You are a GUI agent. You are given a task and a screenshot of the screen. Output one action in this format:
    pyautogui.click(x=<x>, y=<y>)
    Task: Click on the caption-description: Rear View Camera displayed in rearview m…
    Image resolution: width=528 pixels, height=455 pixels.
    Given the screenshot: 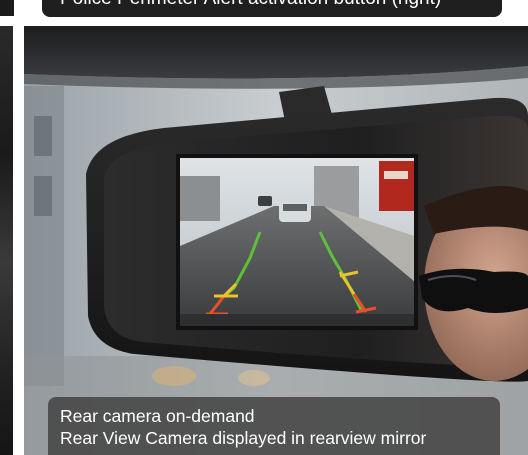 What is the action you would take?
    pyautogui.click(x=243, y=438)
    